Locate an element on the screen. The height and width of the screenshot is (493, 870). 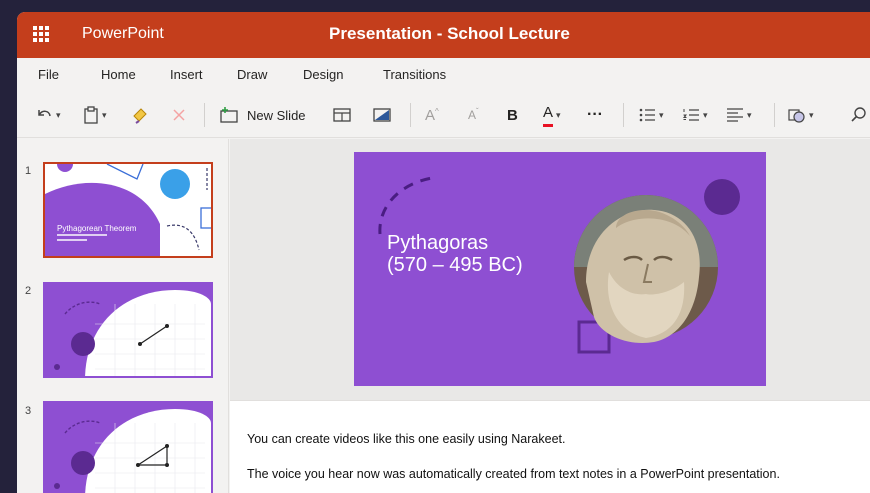
close-icon is located at coordinates (179, 115).